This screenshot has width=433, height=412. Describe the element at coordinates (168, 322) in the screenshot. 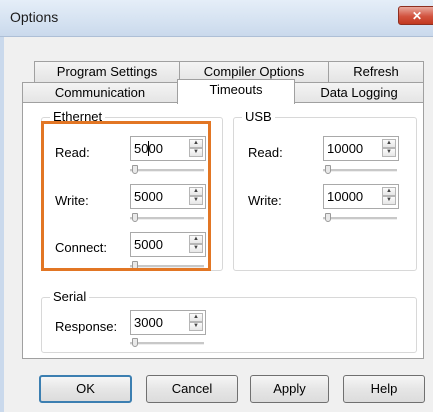

I see `serial-response-spinner: 3000 ▲ ▼` at that location.